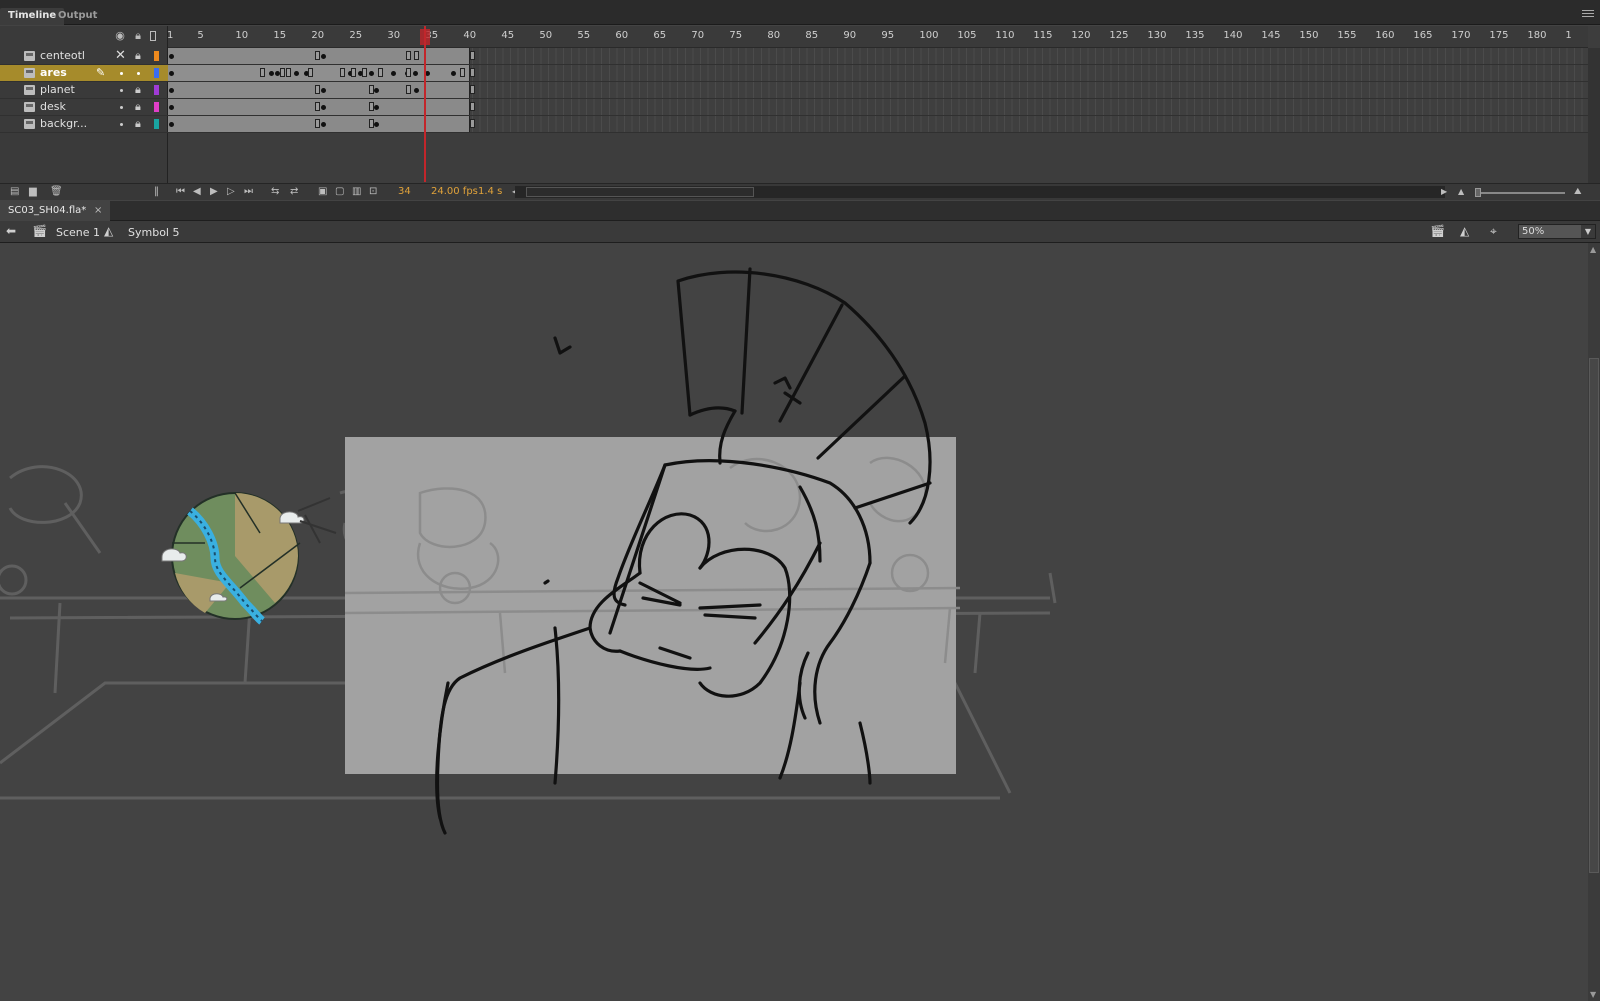 The height and width of the screenshot is (1001, 1600). Describe the element at coordinates (1588, 231) in the screenshot. I see `chevron-down-icon: ▼` at that location.